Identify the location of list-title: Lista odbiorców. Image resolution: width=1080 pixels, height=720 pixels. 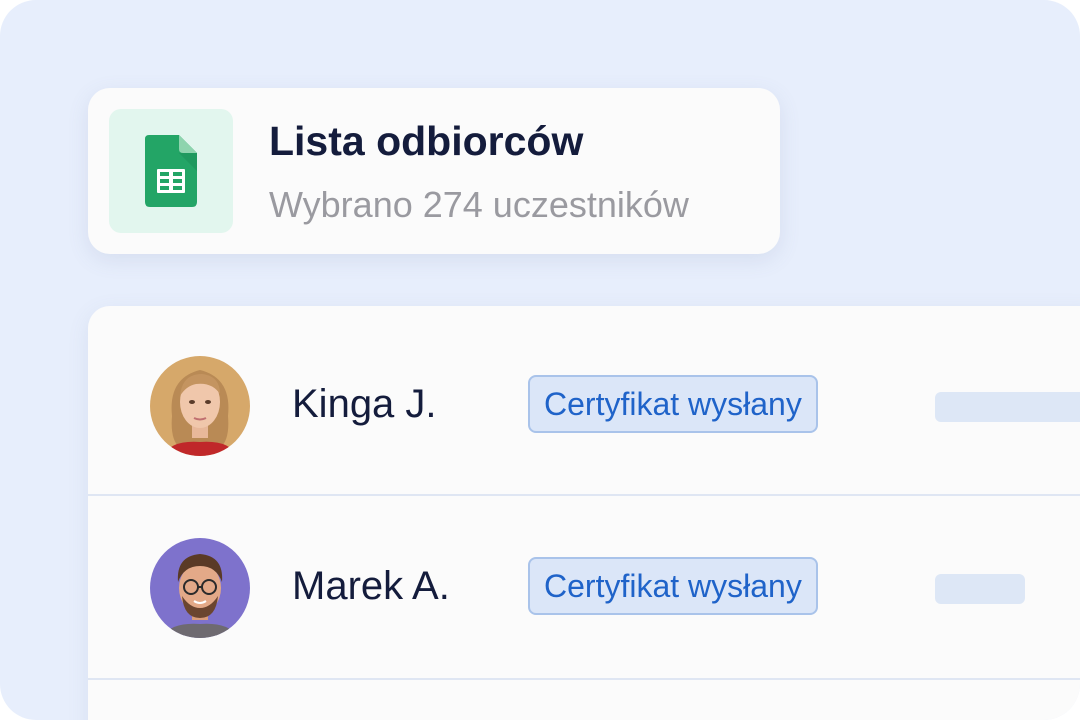
(426, 141).